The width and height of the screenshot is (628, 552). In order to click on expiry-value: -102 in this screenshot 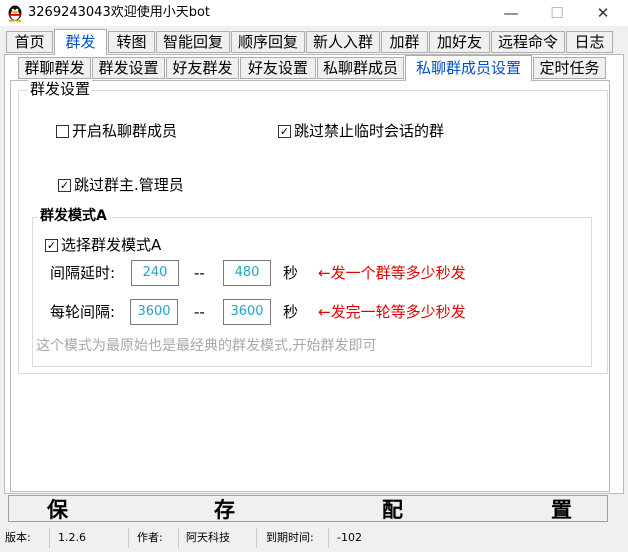, I will do `click(349, 537)`.